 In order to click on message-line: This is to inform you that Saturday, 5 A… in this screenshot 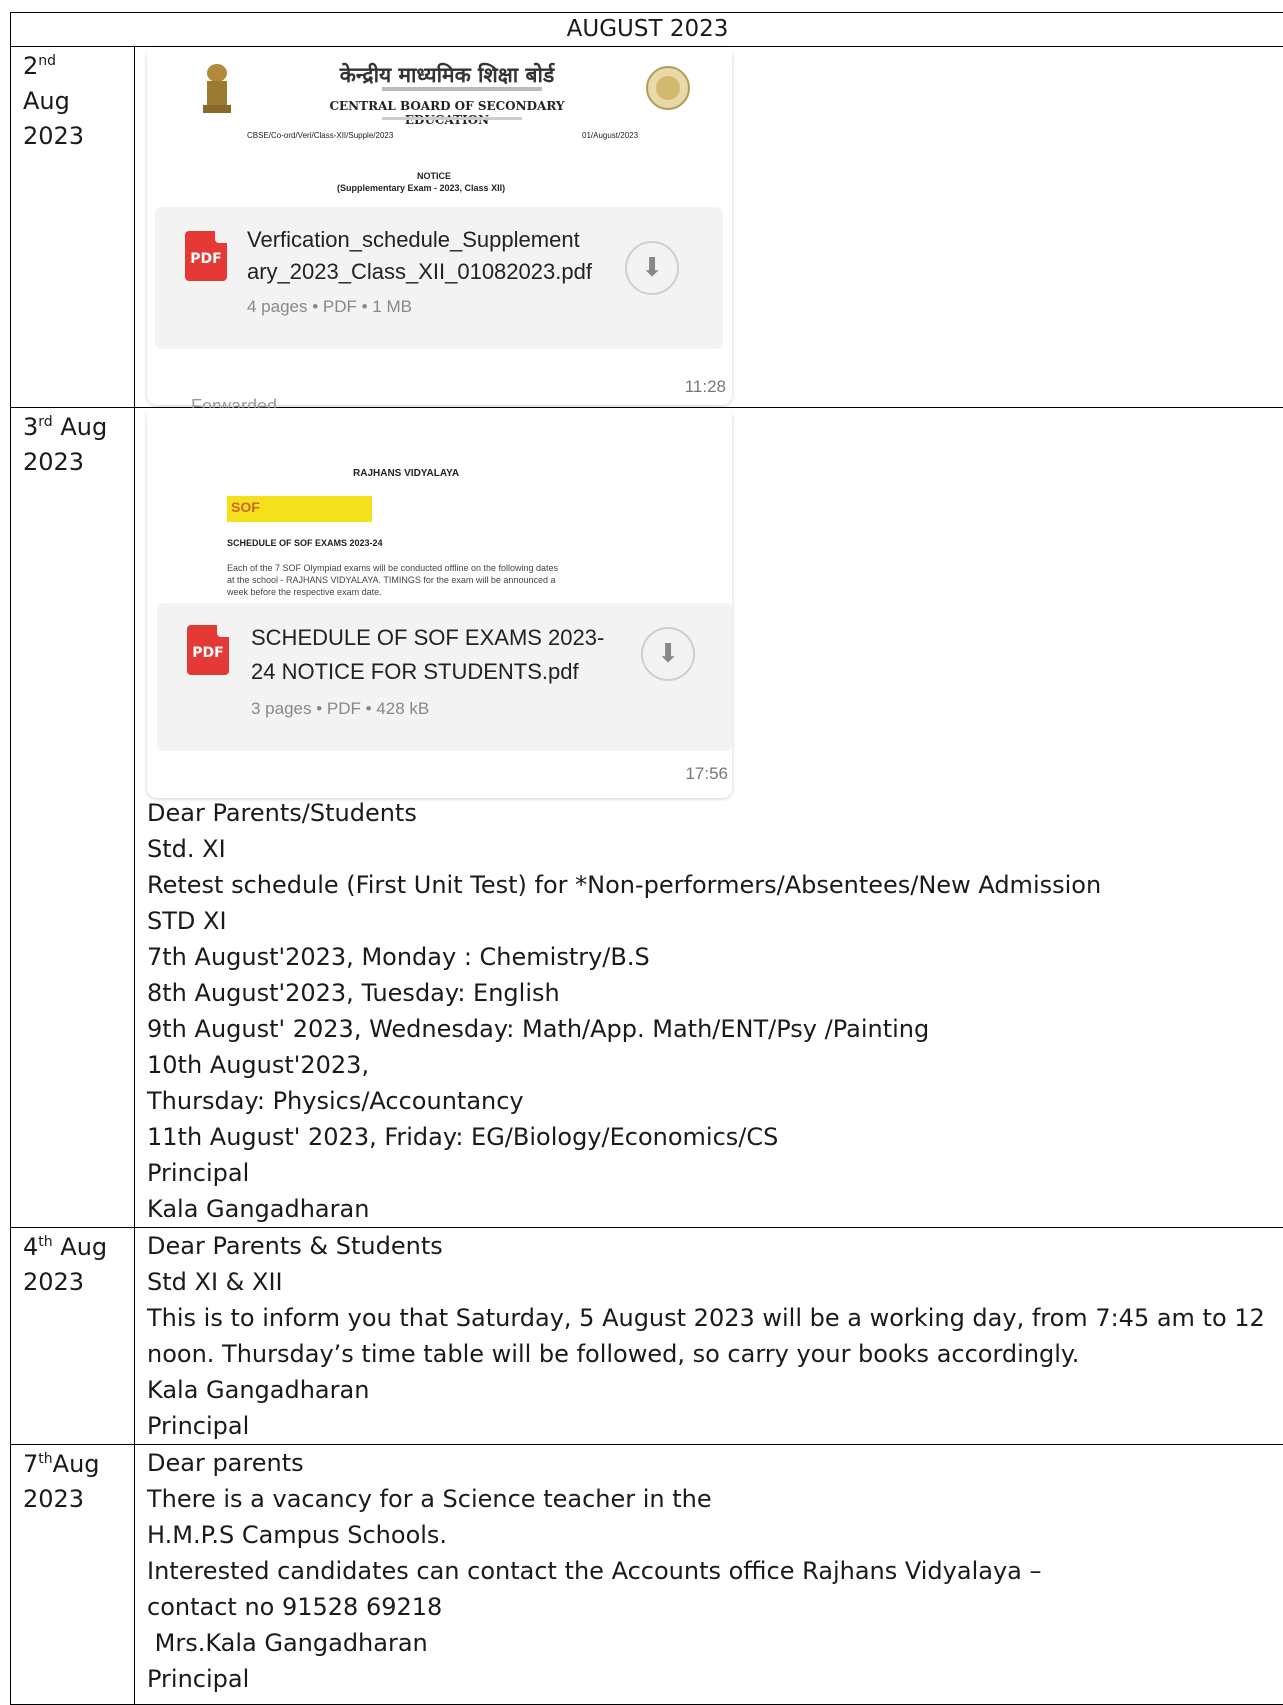, I will do `click(715, 1336)`.